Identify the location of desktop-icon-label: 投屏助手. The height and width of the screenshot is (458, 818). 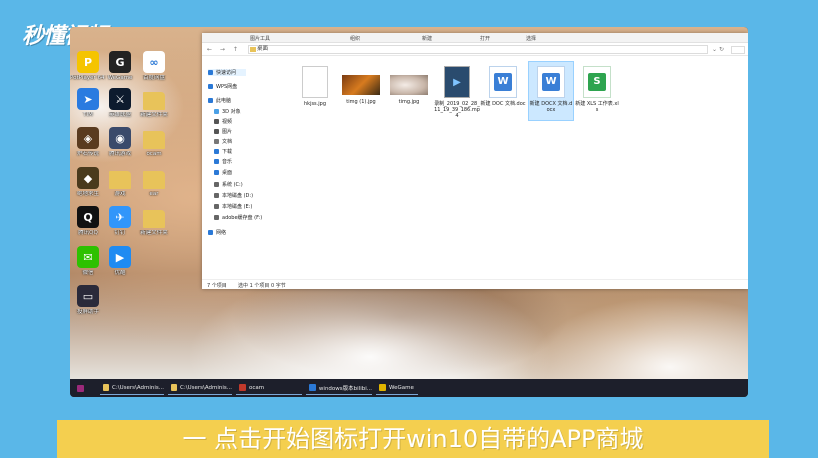
(87, 312).